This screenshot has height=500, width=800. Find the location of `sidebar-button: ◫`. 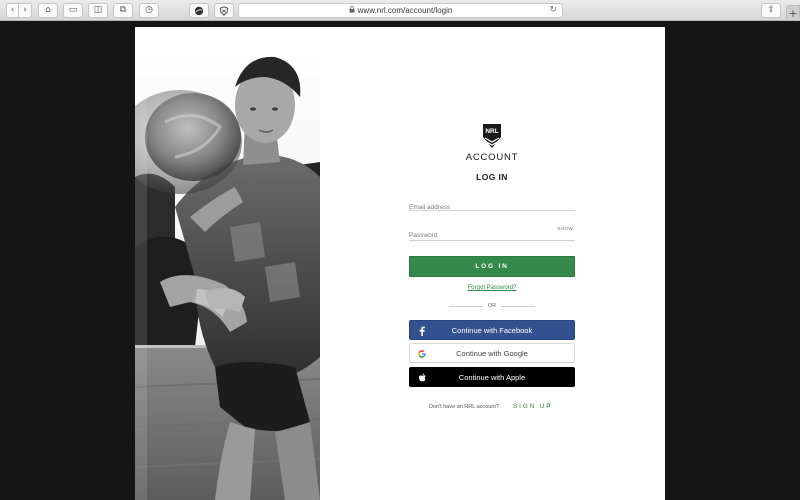

sidebar-button: ◫ is located at coordinates (98, 10).